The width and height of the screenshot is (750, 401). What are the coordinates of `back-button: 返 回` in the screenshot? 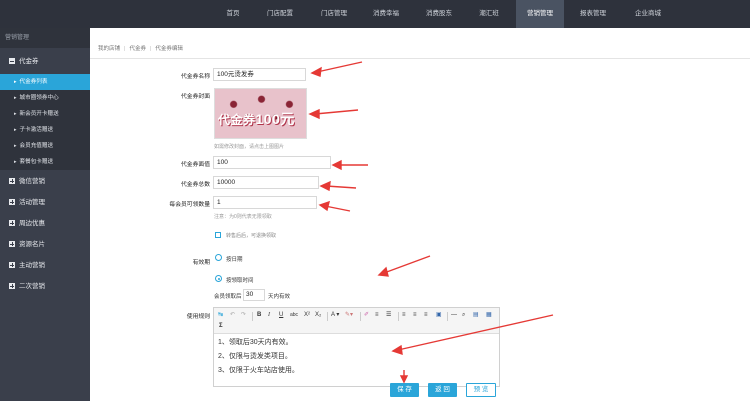 It's located at (442, 390).